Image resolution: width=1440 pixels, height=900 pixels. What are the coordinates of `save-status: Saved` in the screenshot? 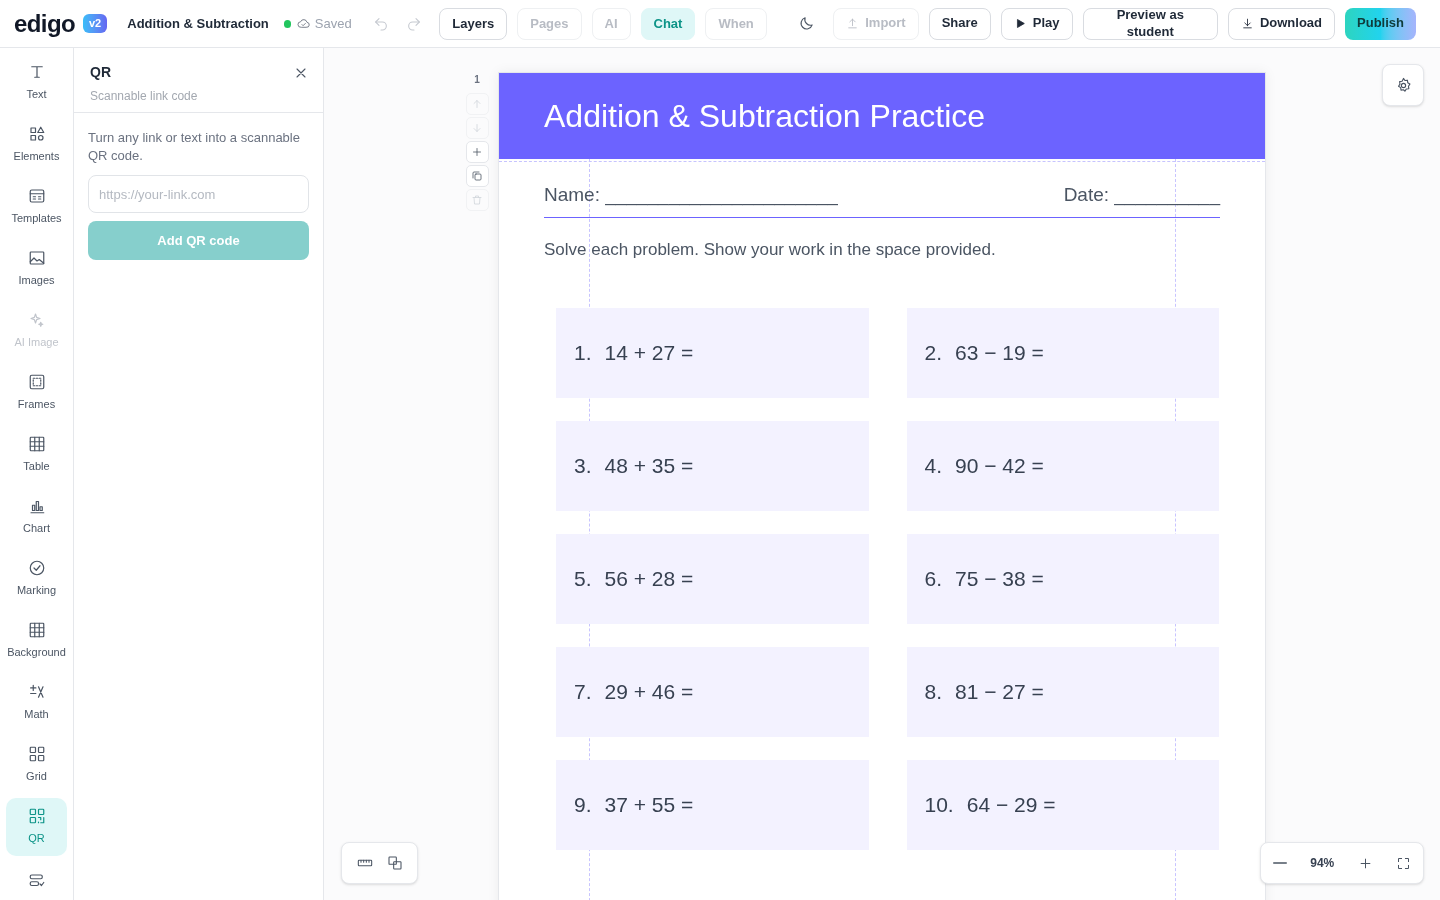 It's located at (333, 23).